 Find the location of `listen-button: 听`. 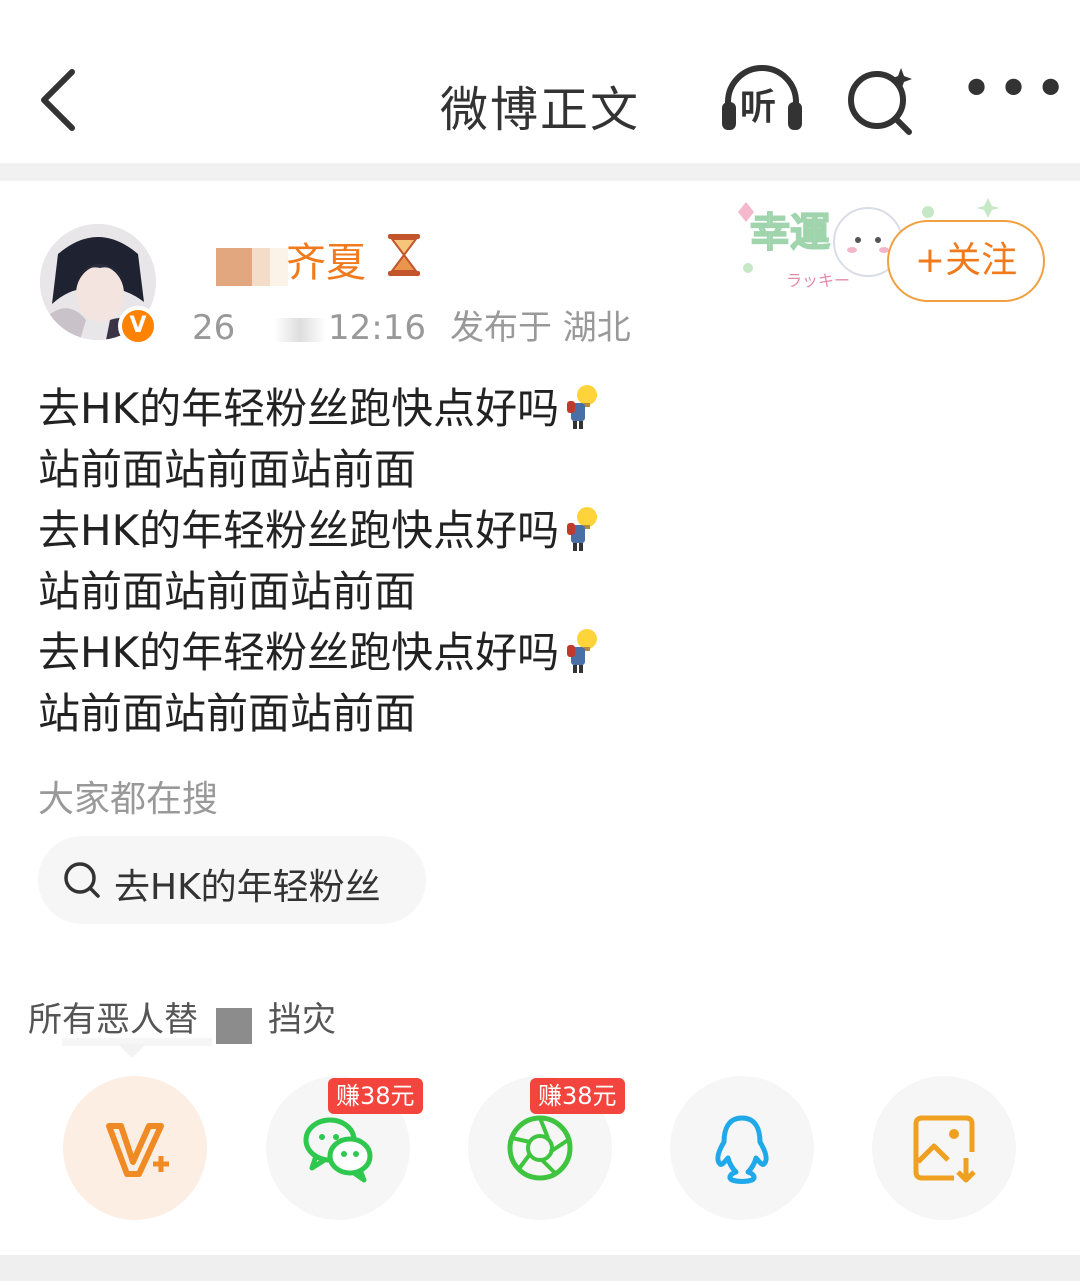

listen-button: 听 is located at coordinates (762, 98).